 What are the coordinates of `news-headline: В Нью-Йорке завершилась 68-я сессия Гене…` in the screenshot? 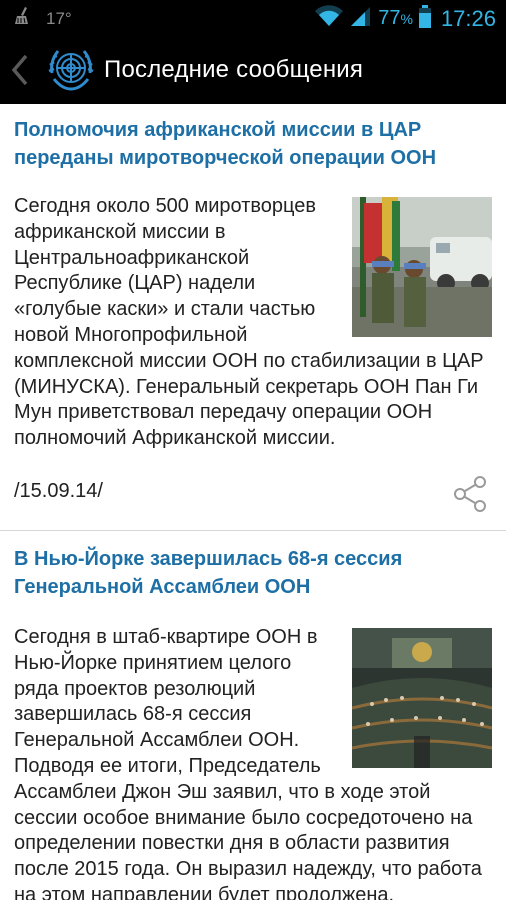 It's located at (253, 566).